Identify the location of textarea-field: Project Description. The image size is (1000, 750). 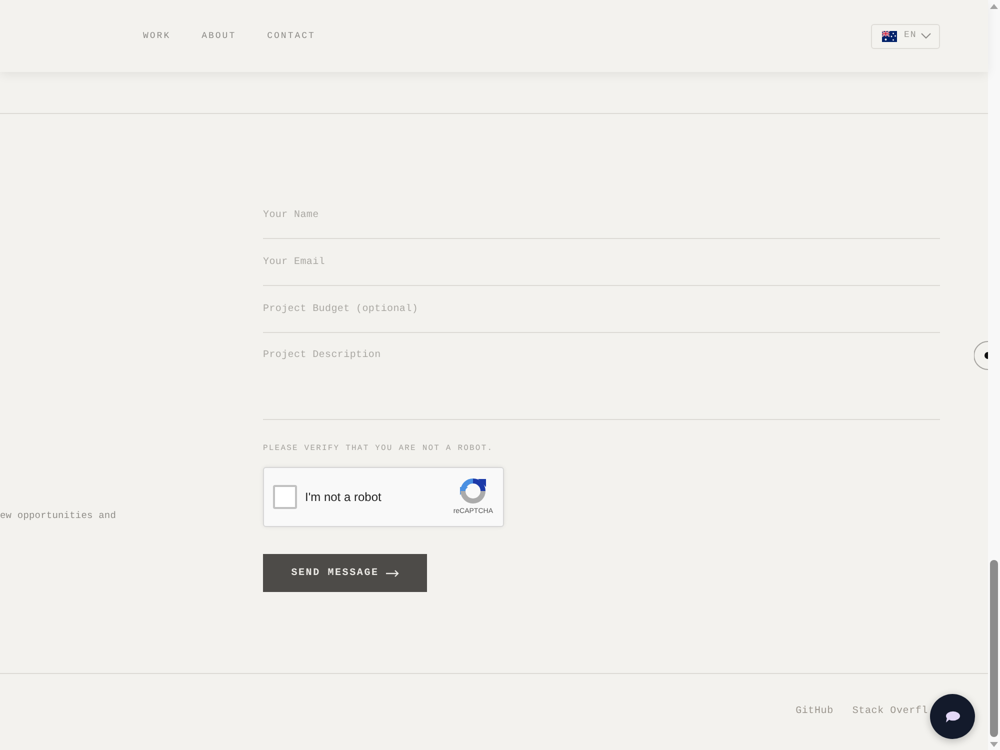
(601, 376).